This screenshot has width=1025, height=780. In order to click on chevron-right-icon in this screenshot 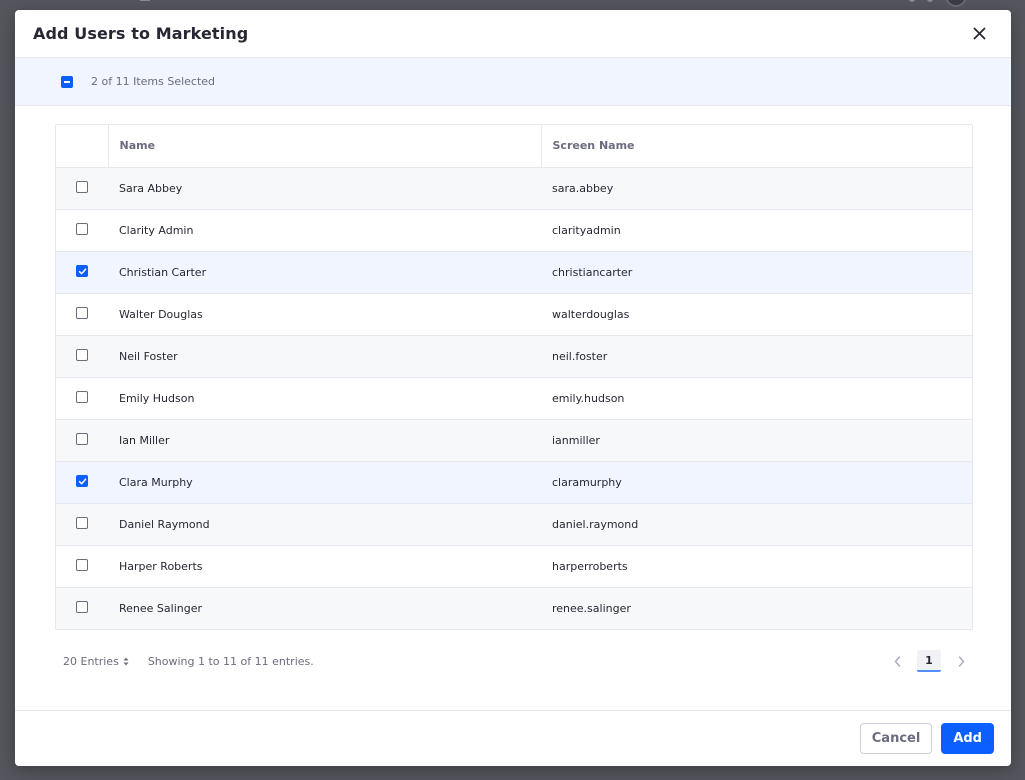, I will do `click(961, 661)`.